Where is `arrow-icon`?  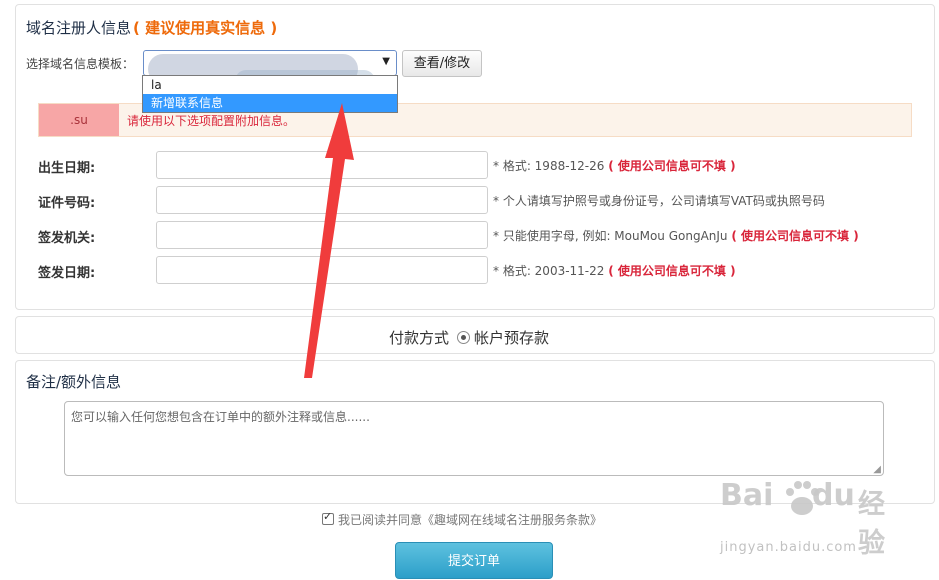
arrow-icon is located at coordinates (329, 240).